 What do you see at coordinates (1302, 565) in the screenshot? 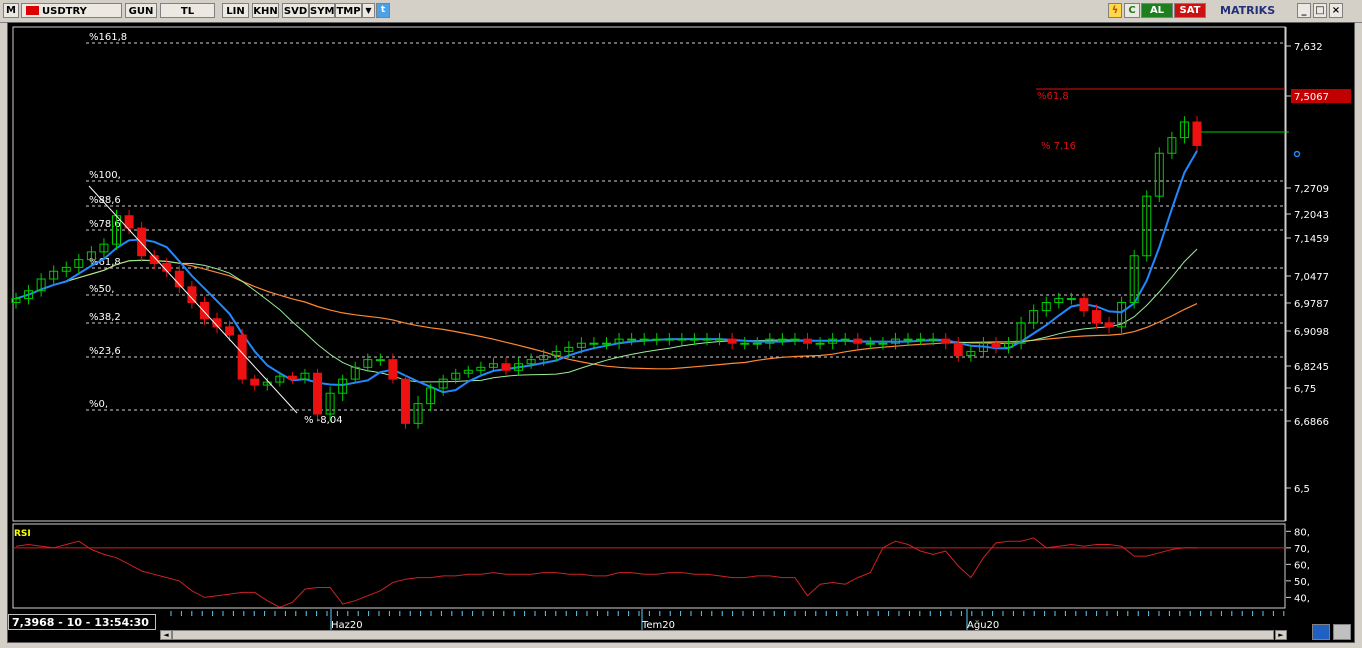
I see `rsi-scale-label: 60,` at bounding box center [1302, 565].